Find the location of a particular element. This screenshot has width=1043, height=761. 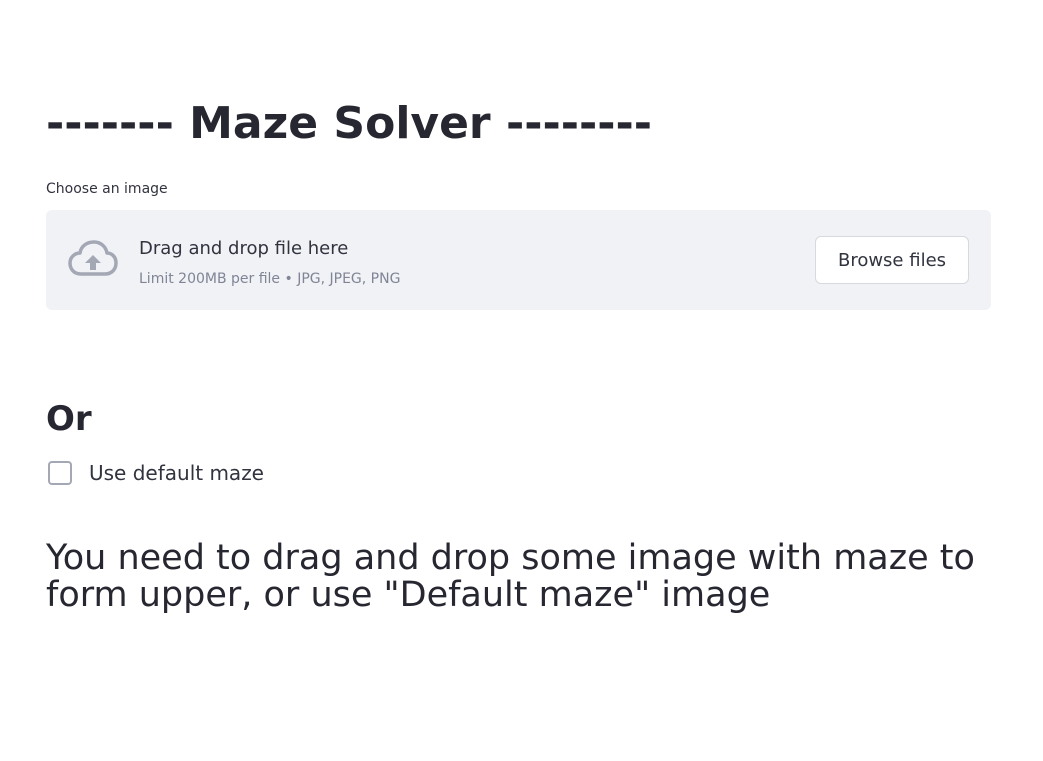

dropzone-limit-text: Limit 200MB per file • JPG, JPEG, PNG is located at coordinates (270, 279).